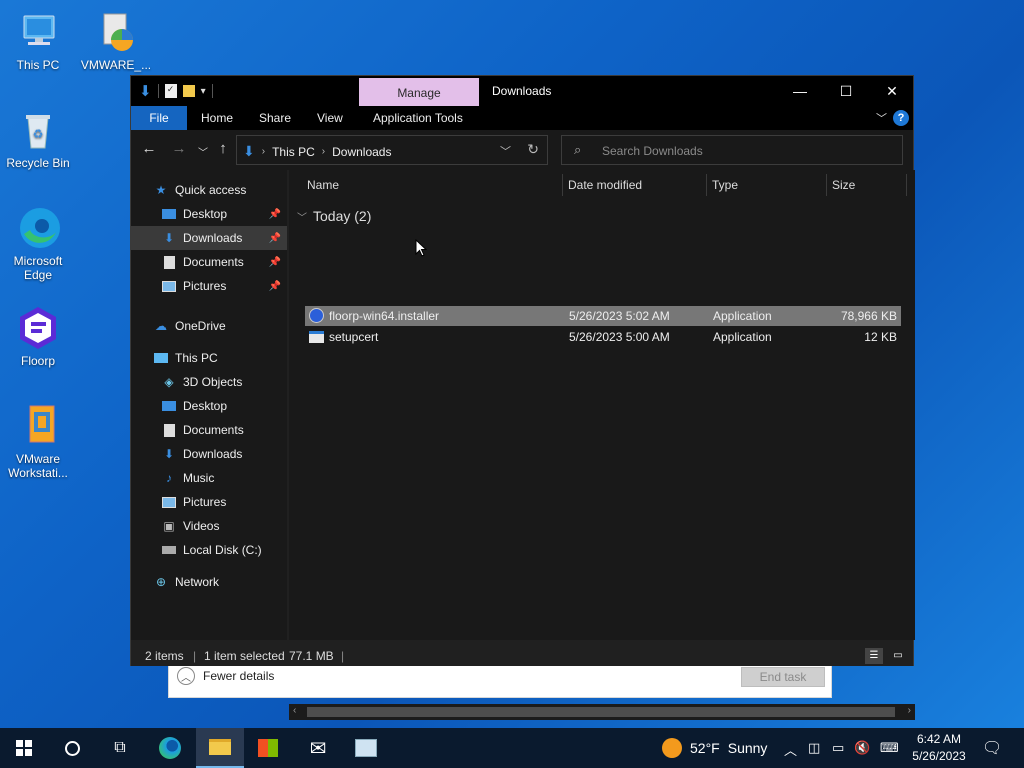  I want to click on taskbar-file-explorer-button, so click(220, 748).